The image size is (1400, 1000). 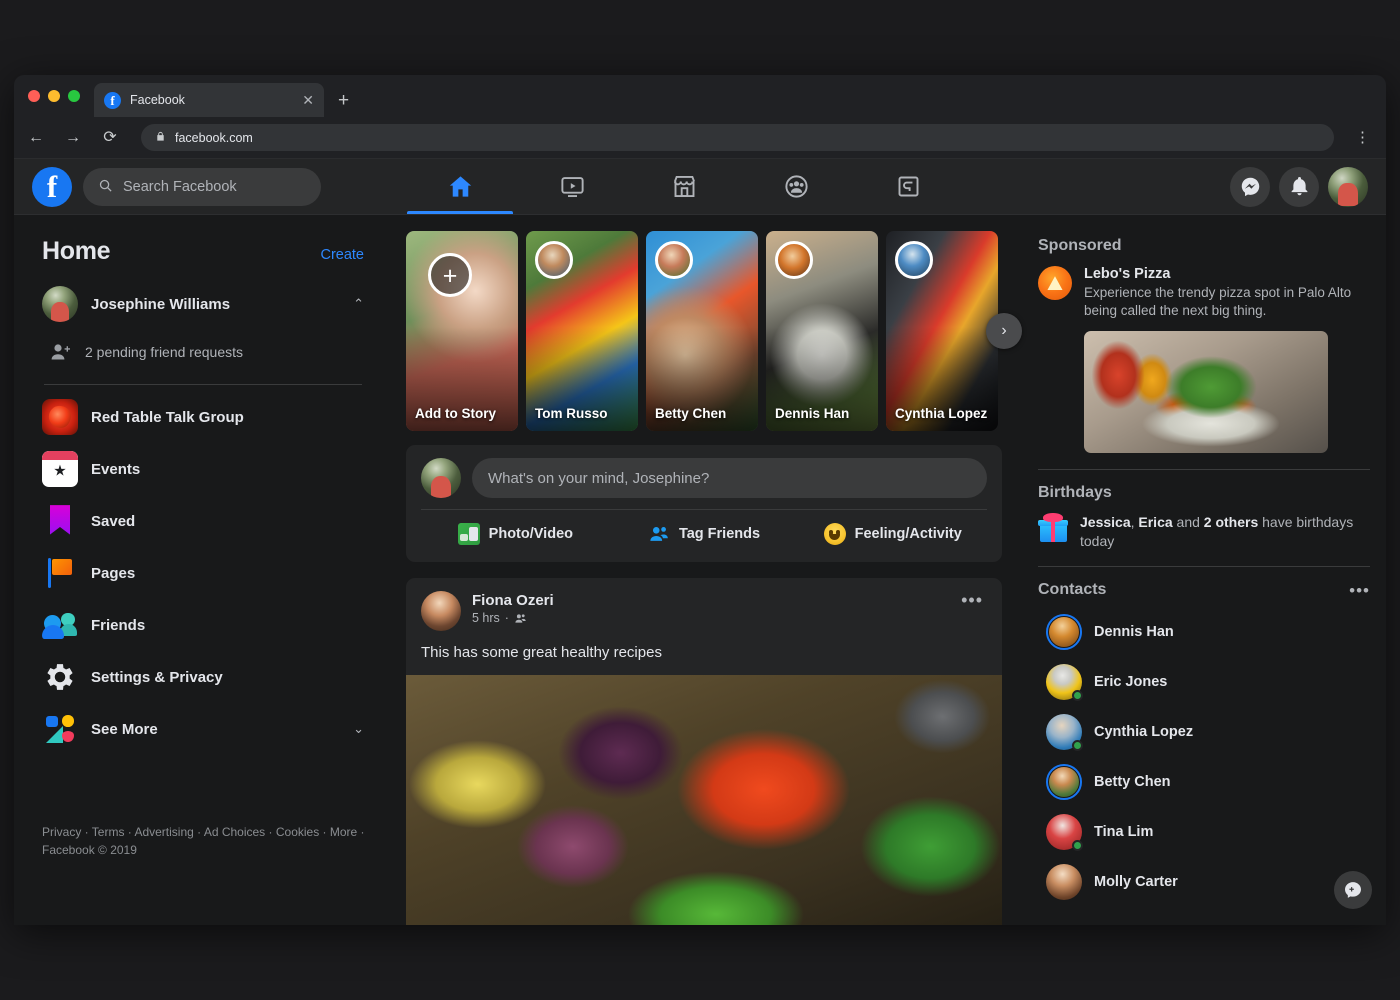 What do you see at coordinates (1124, 832) in the screenshot?
I see `contact-name: Tina Lim` at bounding box center [1124, 832].